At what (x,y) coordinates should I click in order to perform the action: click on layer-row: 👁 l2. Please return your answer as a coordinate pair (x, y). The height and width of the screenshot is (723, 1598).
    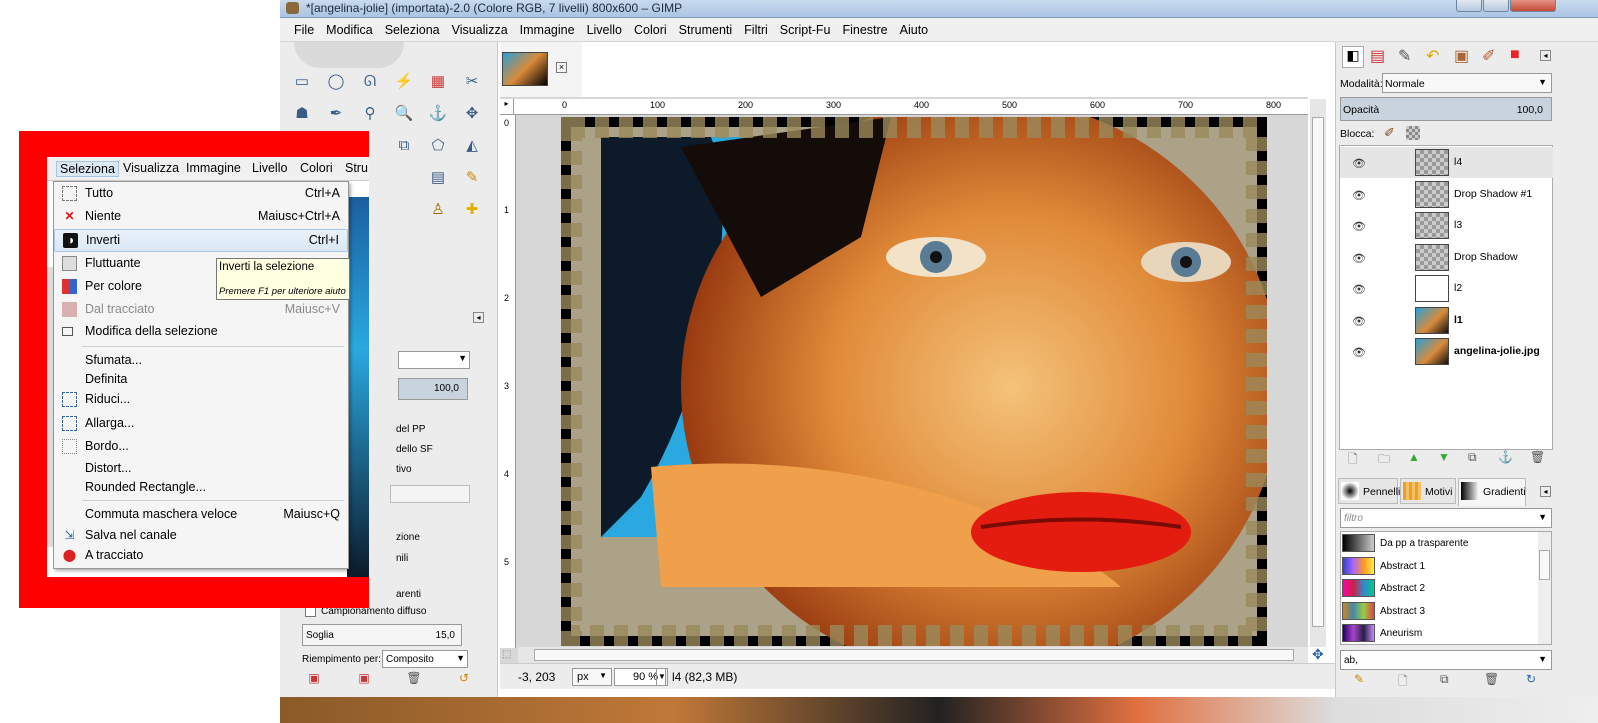
    Looking at the image, I should click on (1446, 288).